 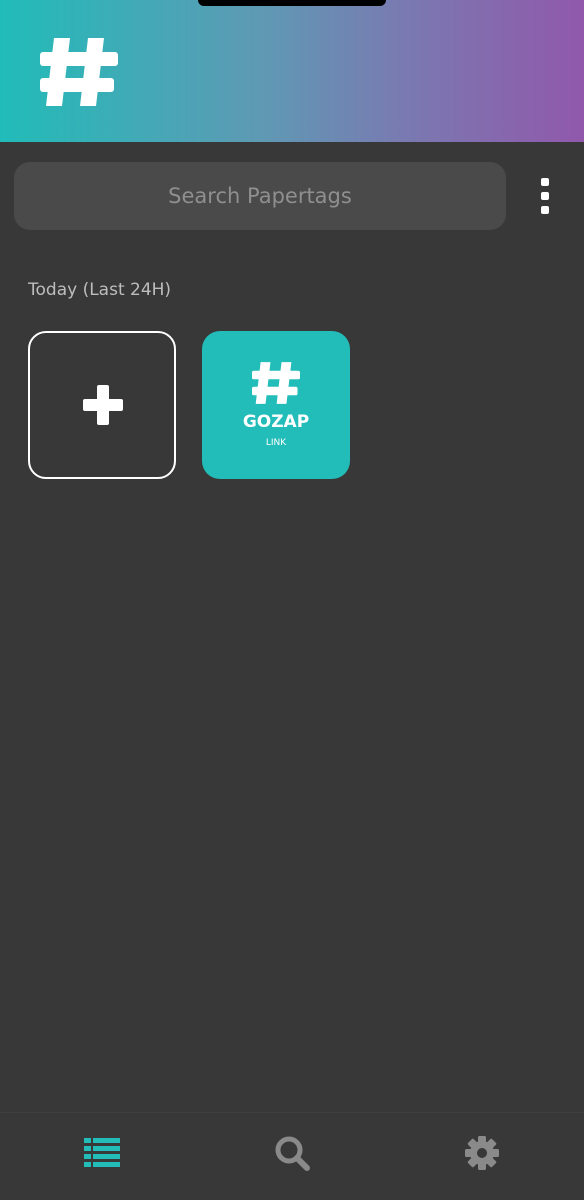 What do you see at coordinates (276, 422) in the screenshot?
I see `tag-name: GOZAP` at bounding box center [276, 422].